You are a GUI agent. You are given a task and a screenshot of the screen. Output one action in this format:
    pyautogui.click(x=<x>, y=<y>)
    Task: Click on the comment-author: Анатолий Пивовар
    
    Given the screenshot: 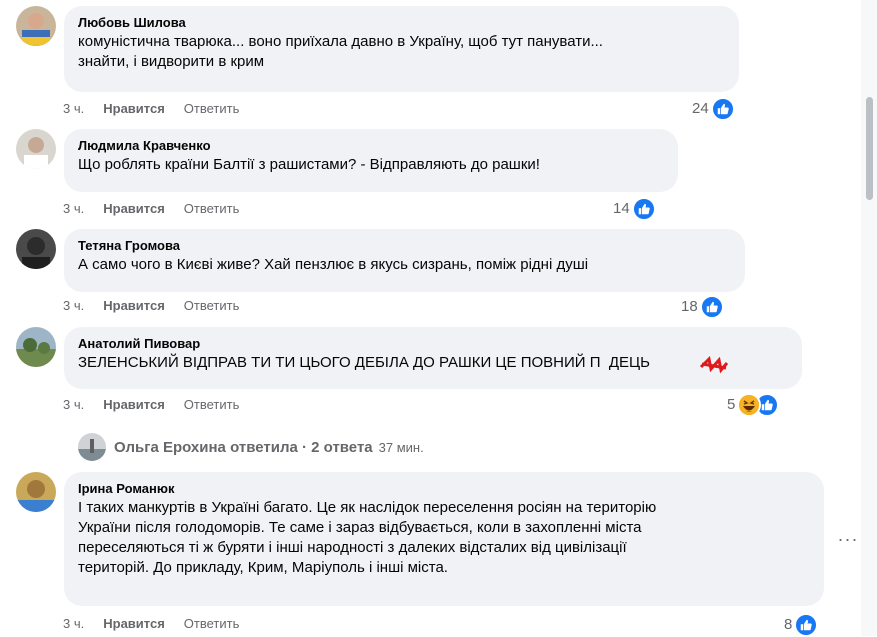 What is the action you would take?
    pyautogui.click(x=434, y=343)
    